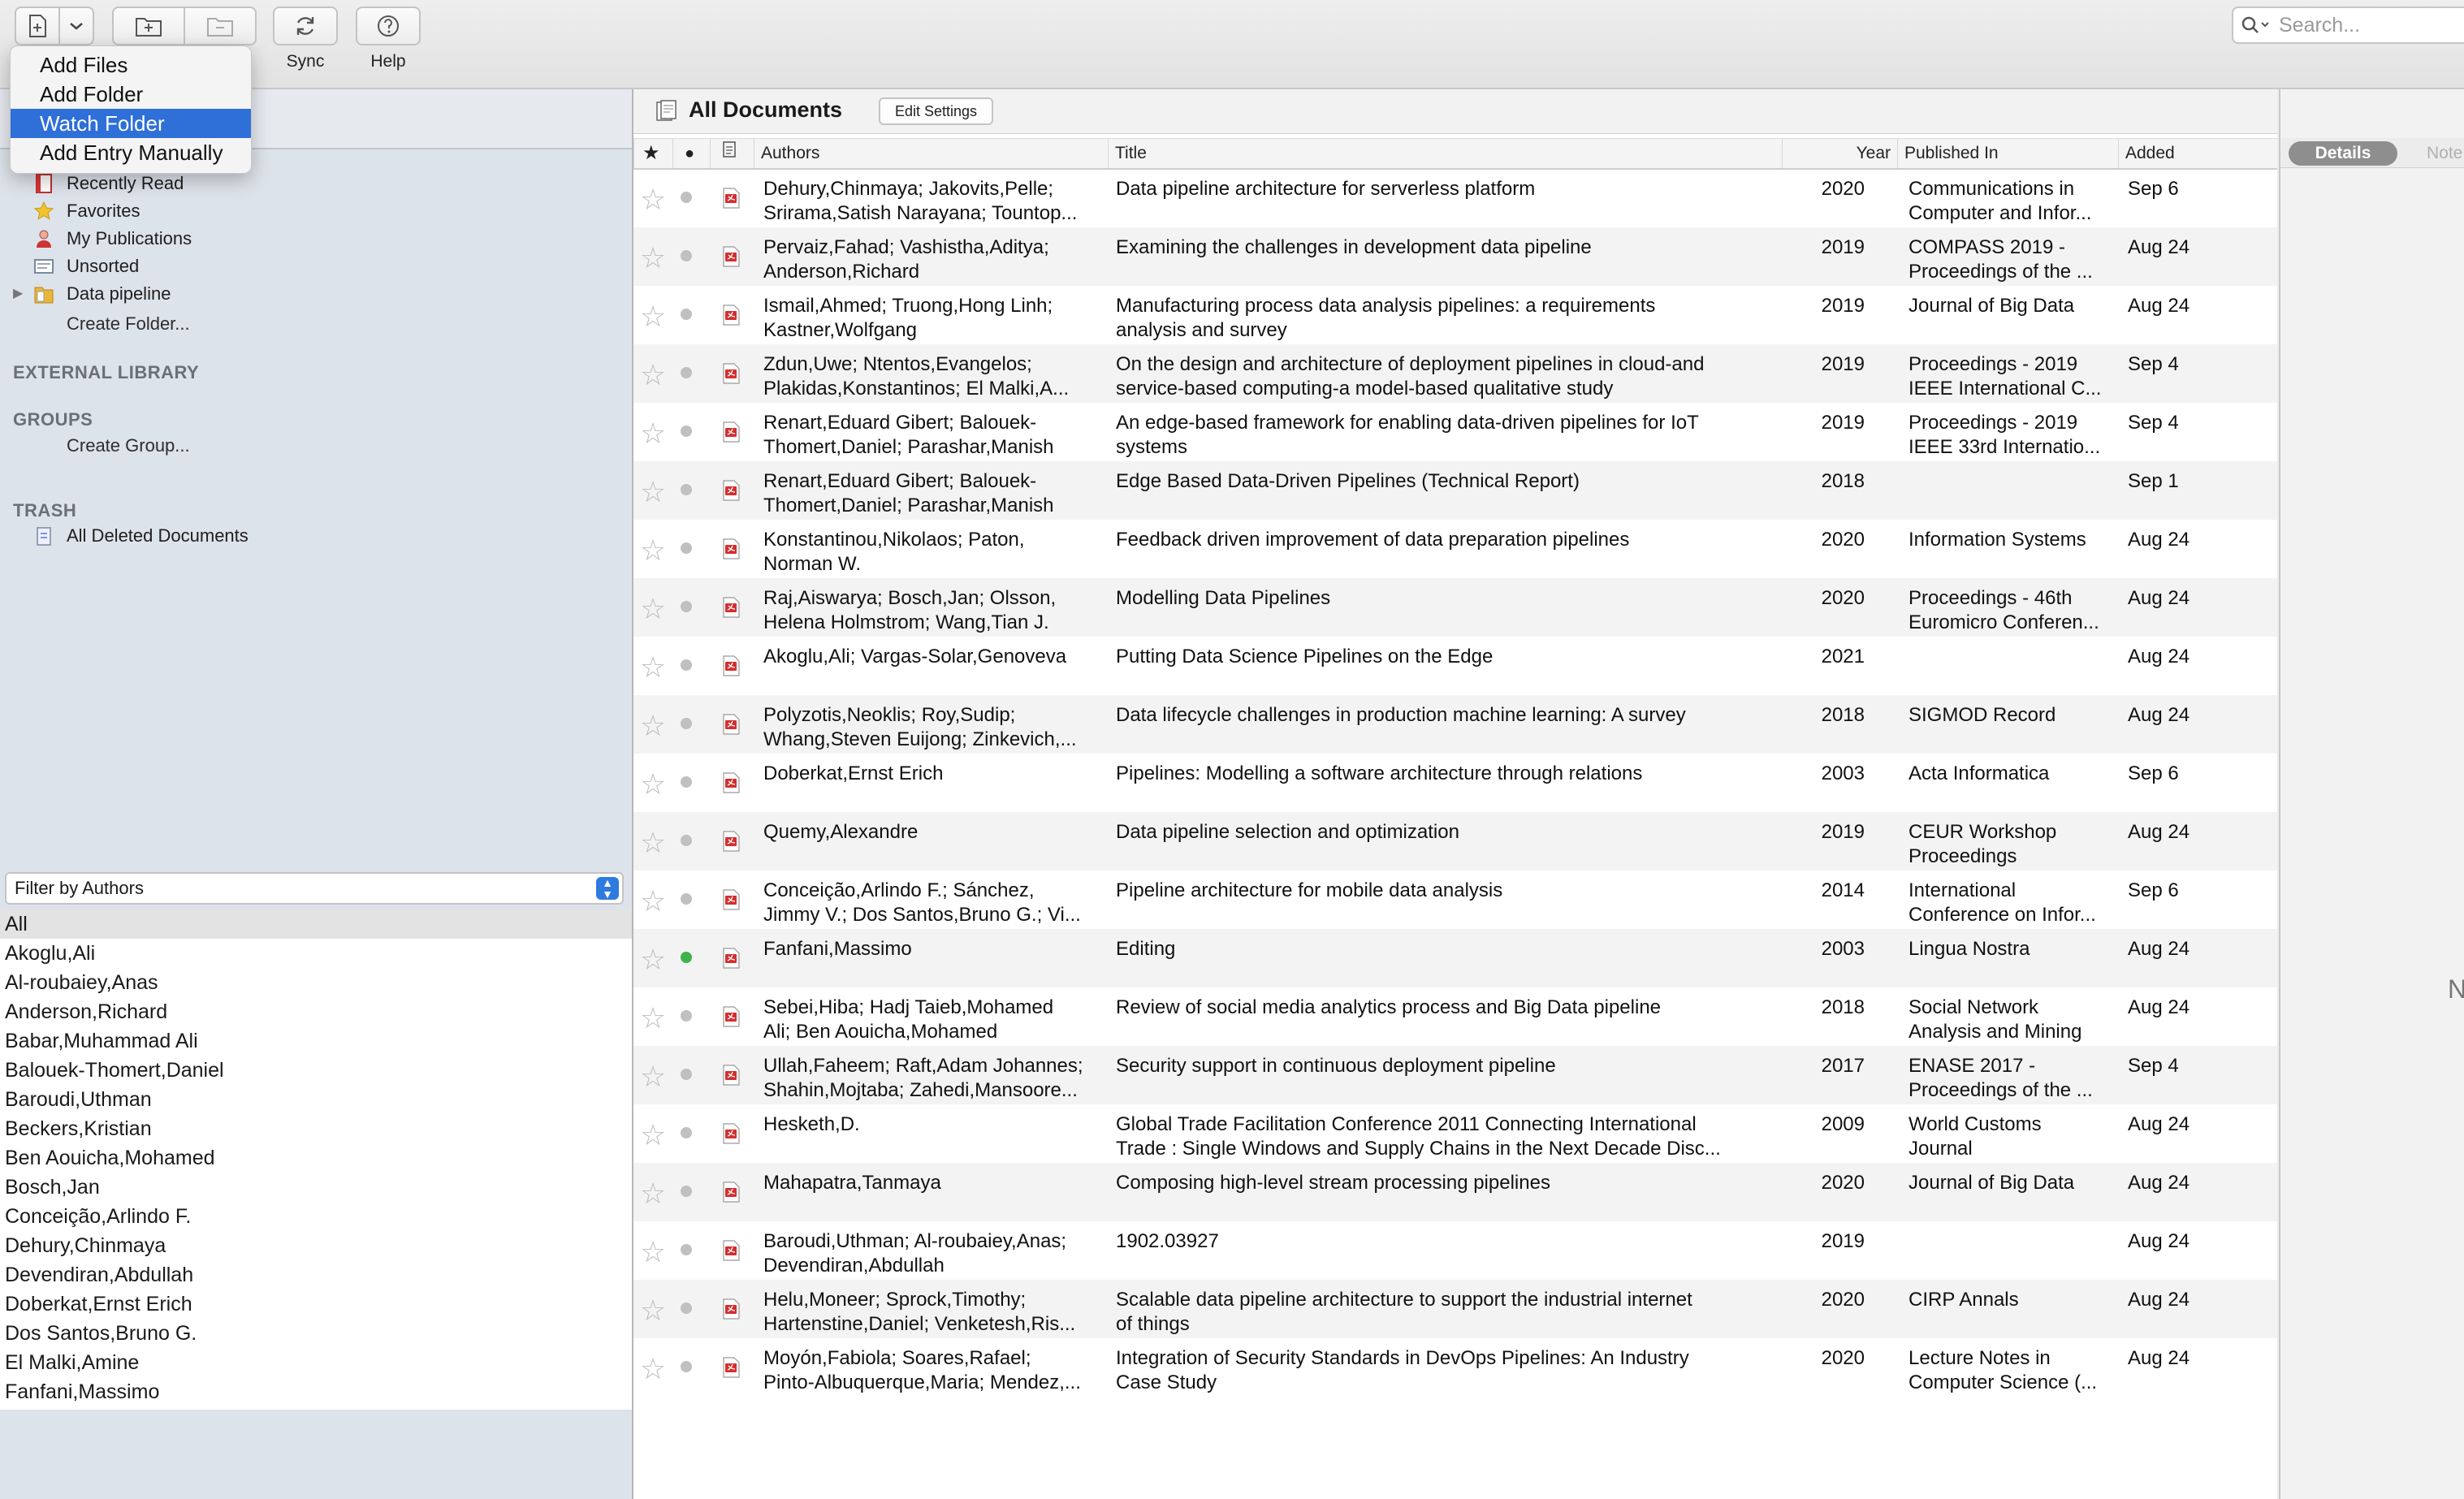  Describe the element at coordinates (305, 26) in the screenshot. I see `sync-button` at that location.